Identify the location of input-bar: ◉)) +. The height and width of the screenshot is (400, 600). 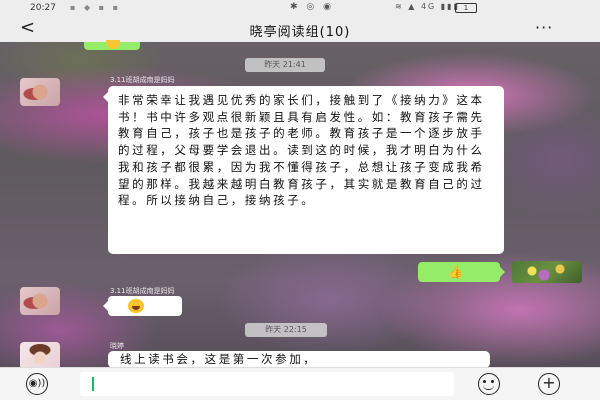
(300, 383).